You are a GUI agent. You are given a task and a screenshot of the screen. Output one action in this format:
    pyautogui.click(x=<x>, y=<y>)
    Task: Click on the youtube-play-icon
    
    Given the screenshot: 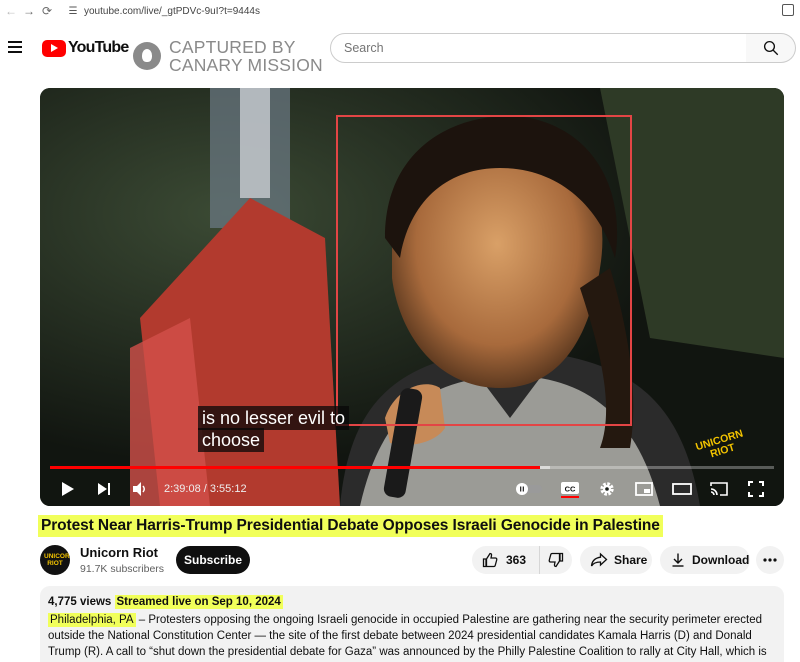 What is the action you would take?
    pyautogui.click(x=54, y=48)
    